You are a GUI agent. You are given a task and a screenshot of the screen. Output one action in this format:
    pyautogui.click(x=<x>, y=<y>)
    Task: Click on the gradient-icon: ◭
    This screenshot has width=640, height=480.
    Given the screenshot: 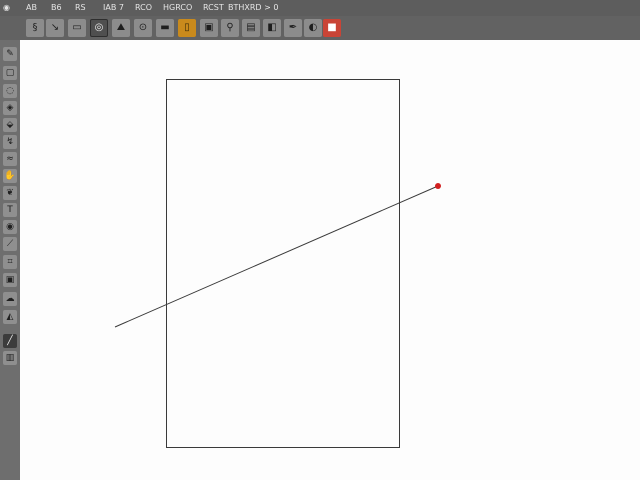 What is the action you would take?
    pyautogui.click(x=10, y=316)
    